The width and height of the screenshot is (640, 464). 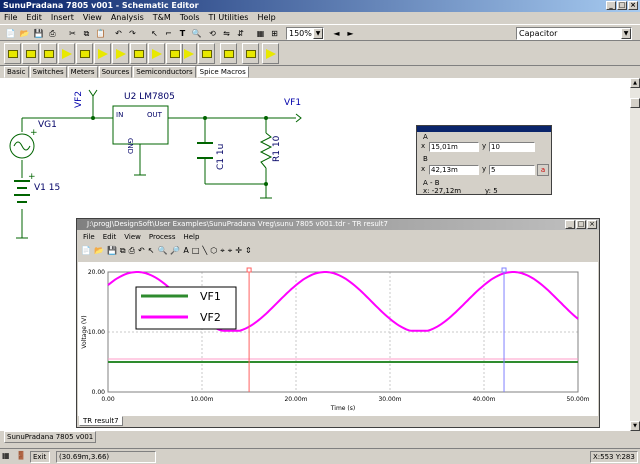 I want to click on tab-switches: Switches, so click(x=48, y=72).